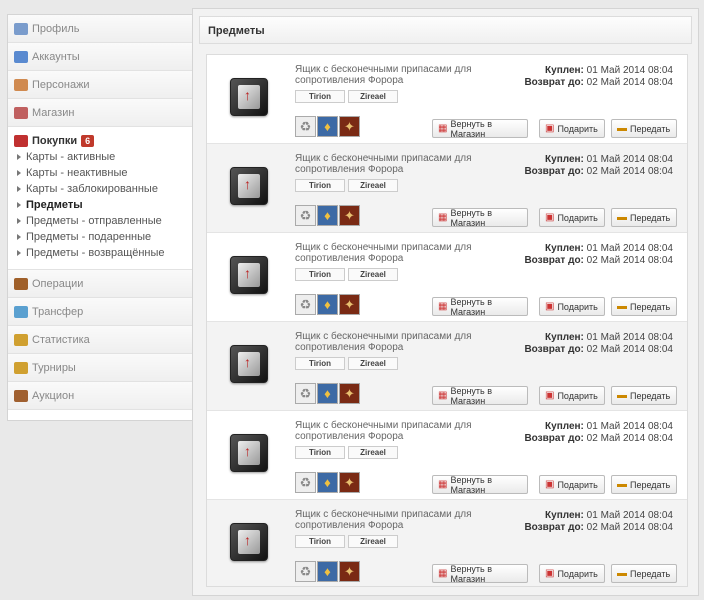 This screenshot has height=600, width=704. I want to click on submenu-item: Предметы - подаренные, so click(103, 237).